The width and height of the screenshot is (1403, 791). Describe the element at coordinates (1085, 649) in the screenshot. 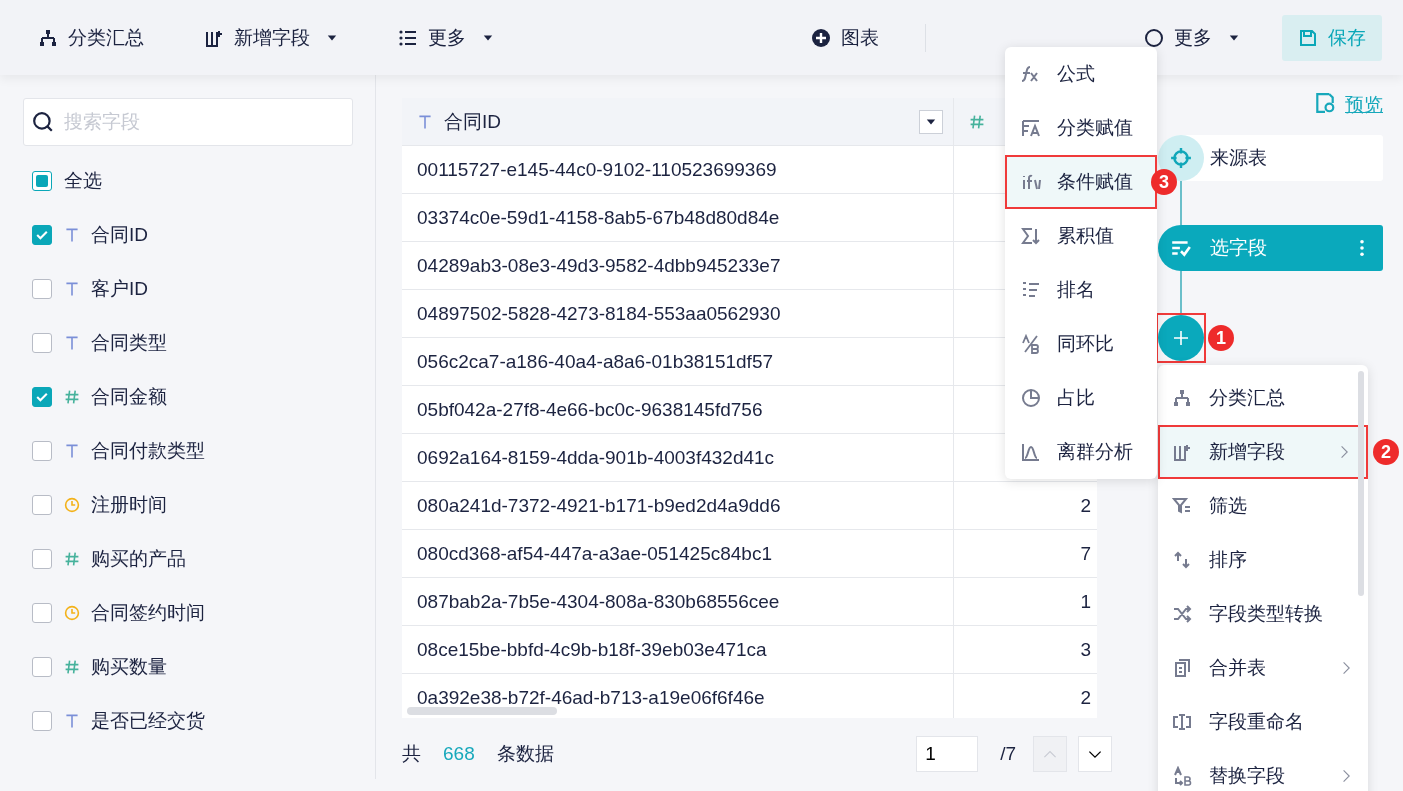

I see `table-cell: 3` at that location.